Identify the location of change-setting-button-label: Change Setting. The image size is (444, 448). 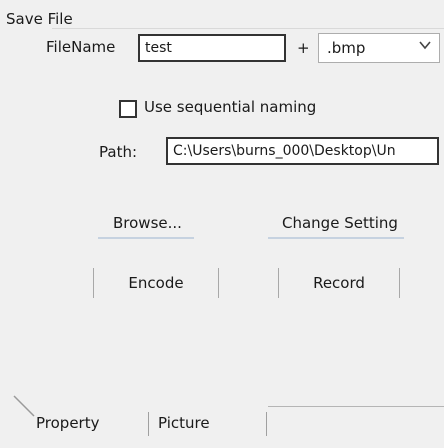
(340, 223).